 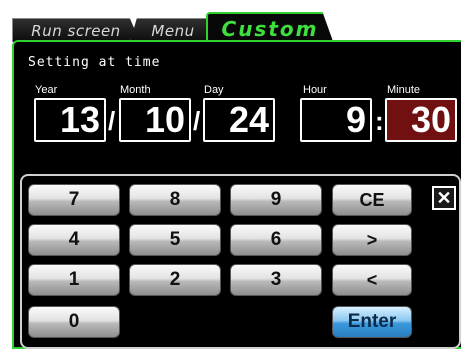 I want to click on day-field: 24, so click(x=239, y=120).